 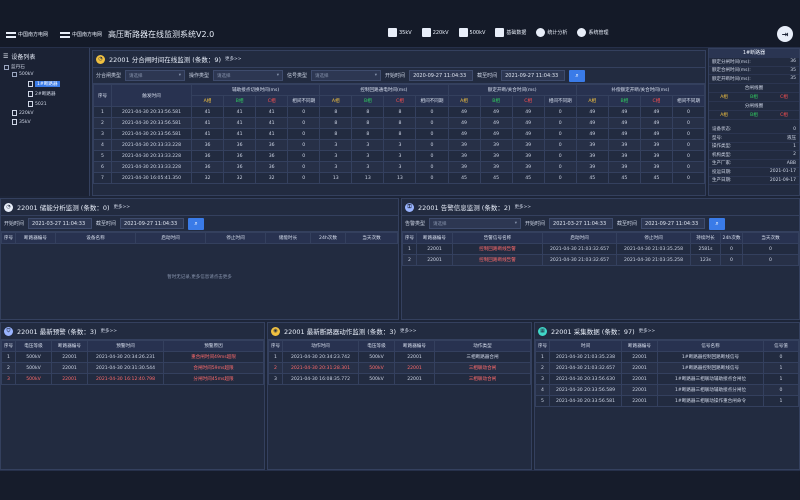 What do you see at coordinates (585, 357) in the screenshot?
I see `table-cell: 2021-04-30 21:03:35.238` at bounding box center [585, 357].